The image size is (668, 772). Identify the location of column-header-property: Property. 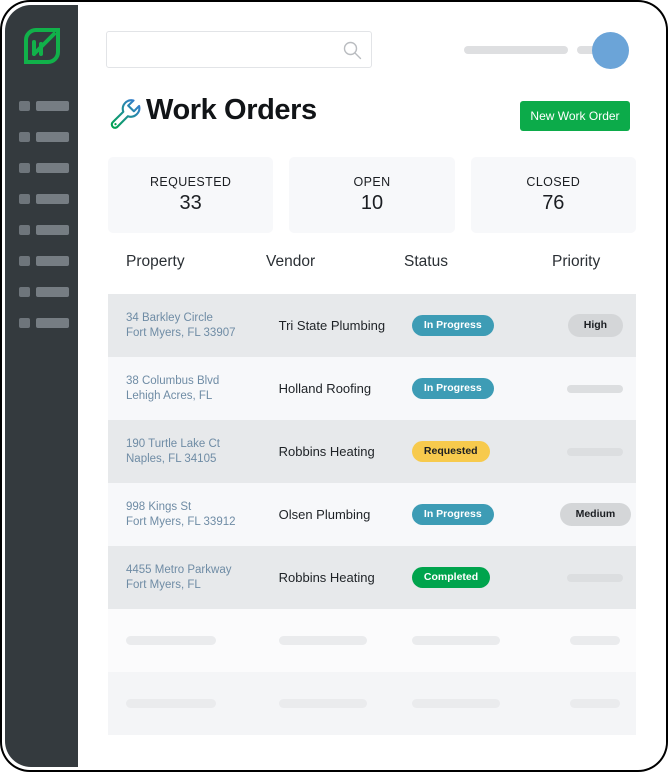
(187, 262).